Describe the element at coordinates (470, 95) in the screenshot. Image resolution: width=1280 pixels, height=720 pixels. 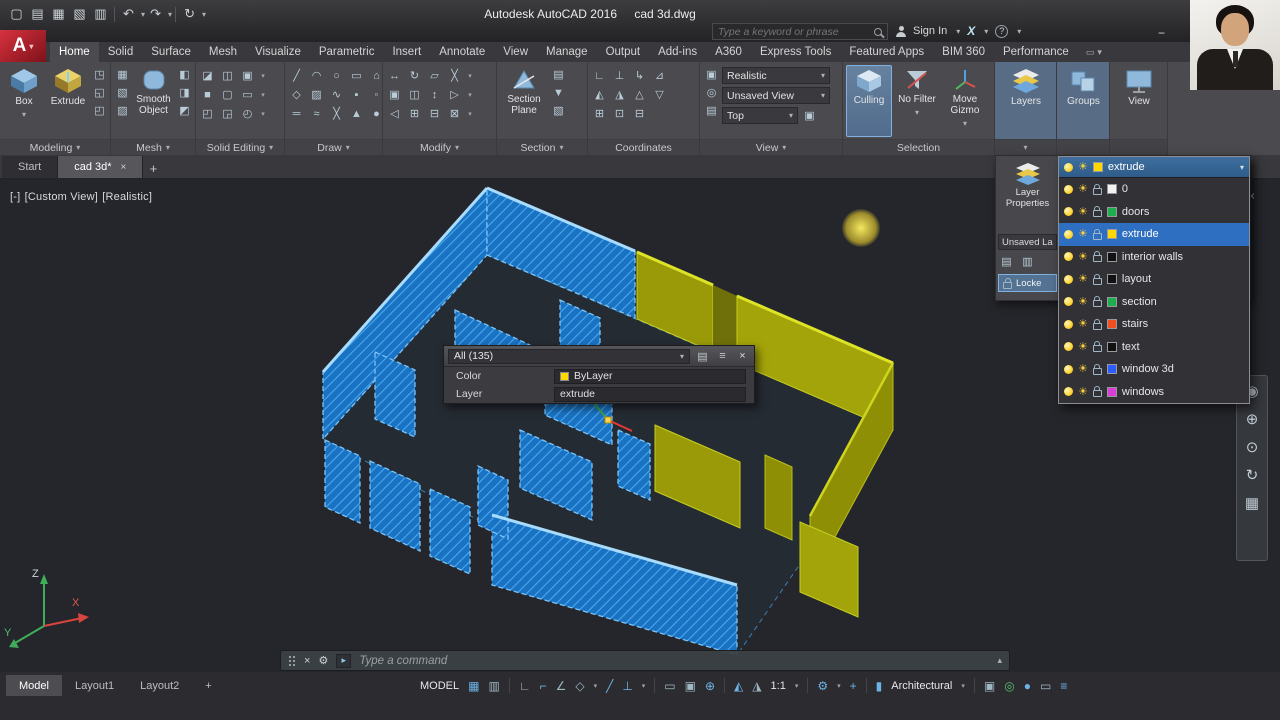
I see `fillet-dropdown-icon: ▾` at that location.